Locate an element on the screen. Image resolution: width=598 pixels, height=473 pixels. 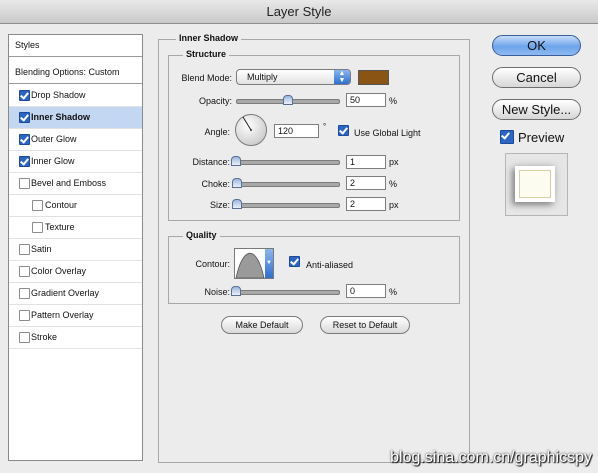
preview-thumbnail is located at coordinates (536, 184).